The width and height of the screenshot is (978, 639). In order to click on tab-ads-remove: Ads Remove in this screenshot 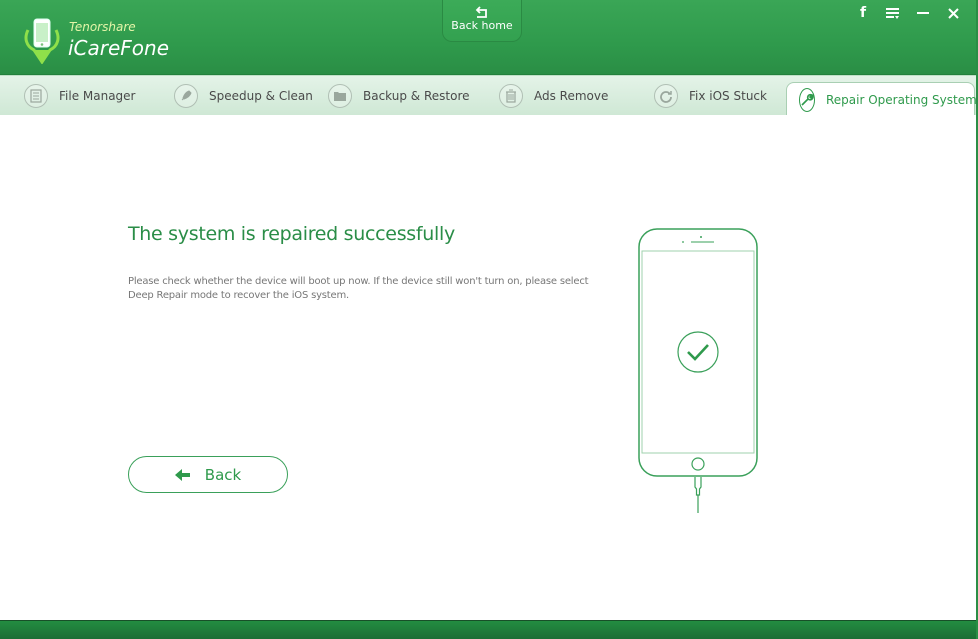, I will do `click(553, 96)`.